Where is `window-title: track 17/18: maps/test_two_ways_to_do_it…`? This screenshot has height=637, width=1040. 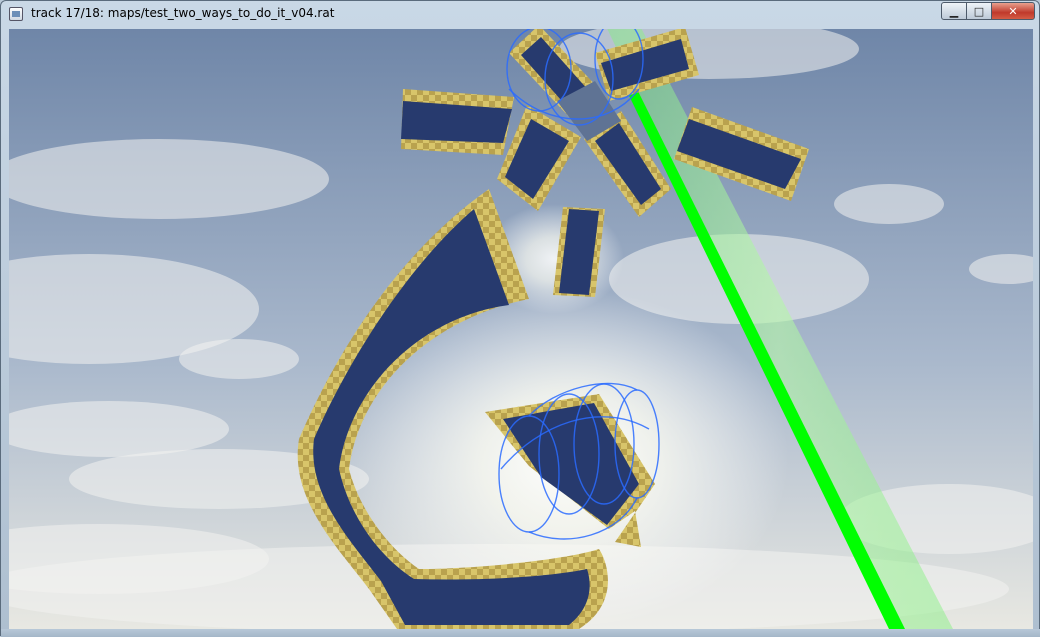
window-title: track 17/18: maps/test_two_ways_to_do_it… is located at coordinates (183, 13).